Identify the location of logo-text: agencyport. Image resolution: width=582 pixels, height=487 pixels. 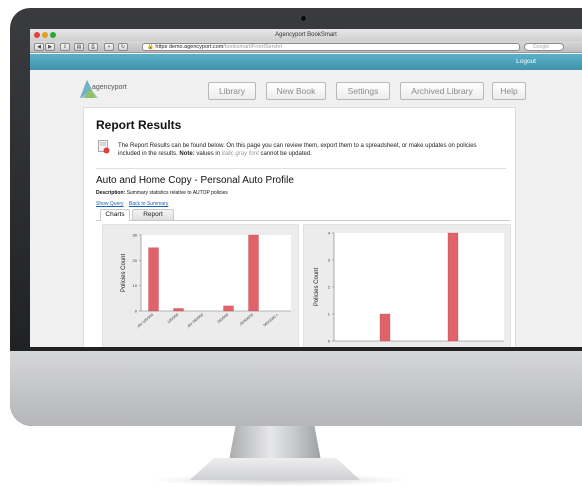
(109, 87).